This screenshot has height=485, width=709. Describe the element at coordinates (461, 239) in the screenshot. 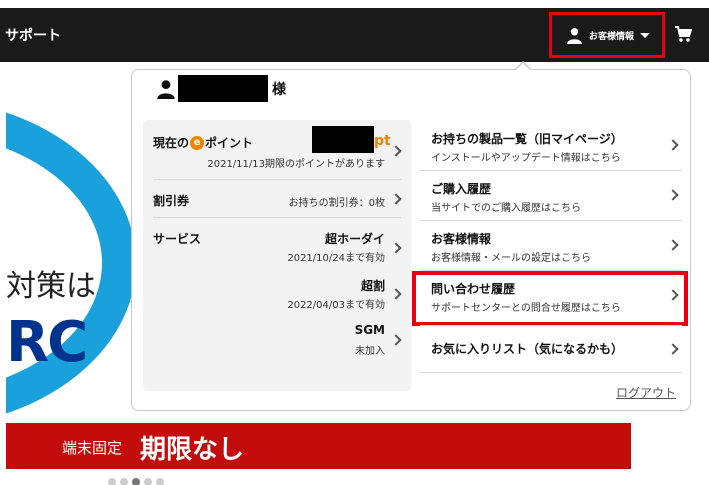

I see `menu-item-title: お客様情報` at that location.